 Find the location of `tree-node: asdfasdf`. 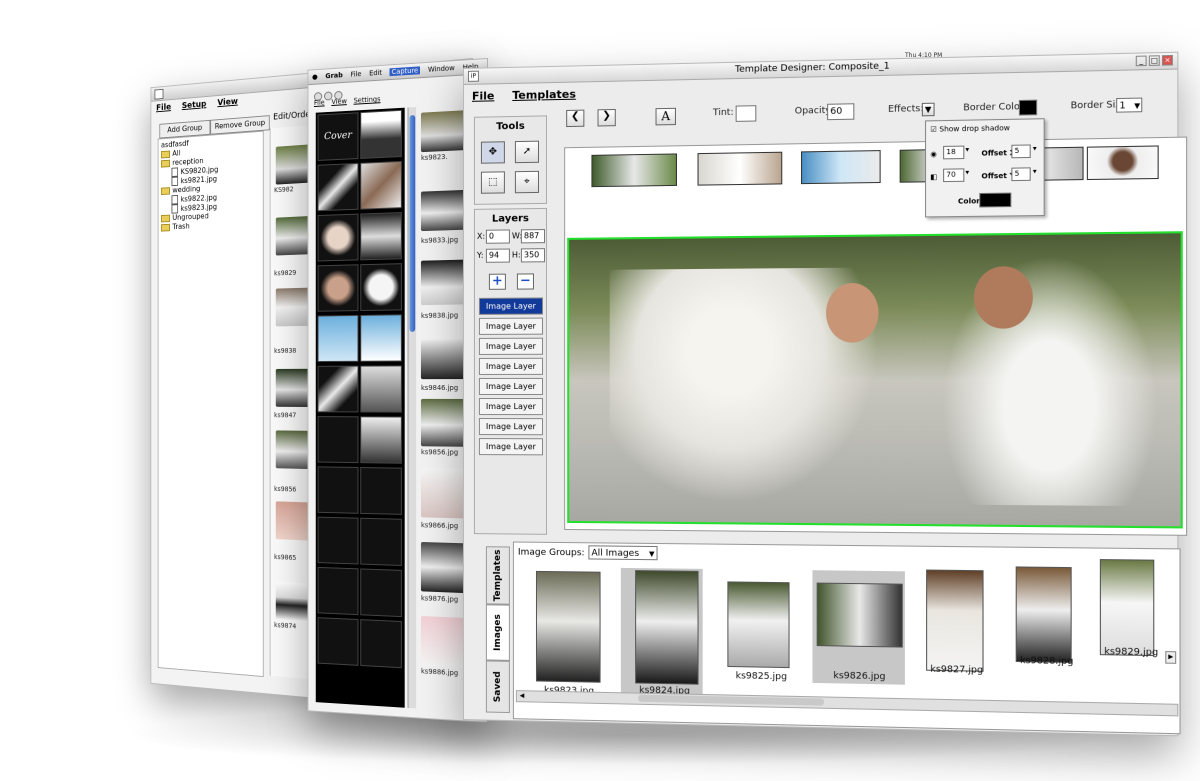

tree-node: asdfasdf is located at coordinates (175, 144).